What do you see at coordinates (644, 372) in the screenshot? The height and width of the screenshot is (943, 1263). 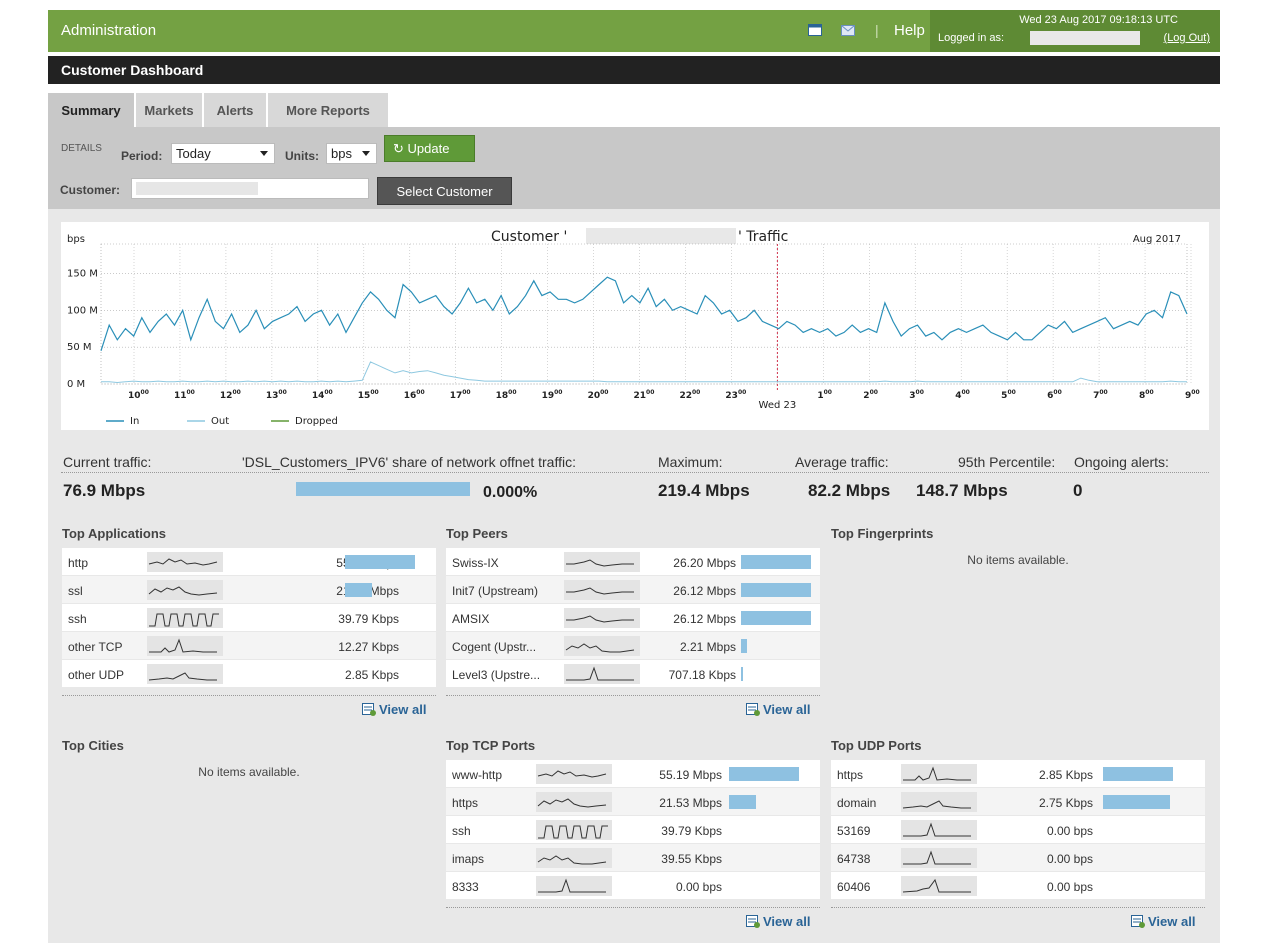 I see `series-line-out` at bounding box center [644, 372].